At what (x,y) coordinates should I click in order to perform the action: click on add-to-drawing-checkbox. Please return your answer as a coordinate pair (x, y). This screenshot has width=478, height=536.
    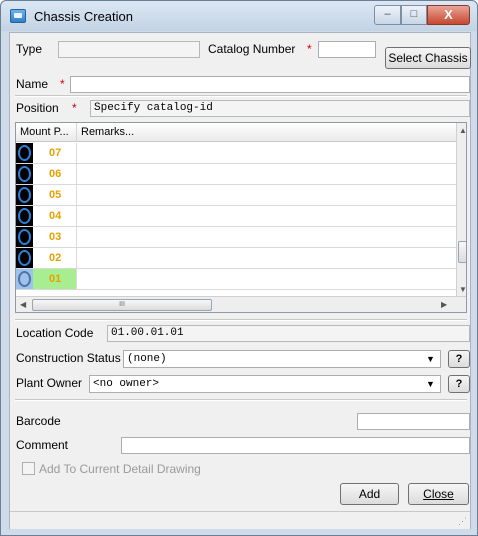
    Looking at the image, I should click on (28, 468).